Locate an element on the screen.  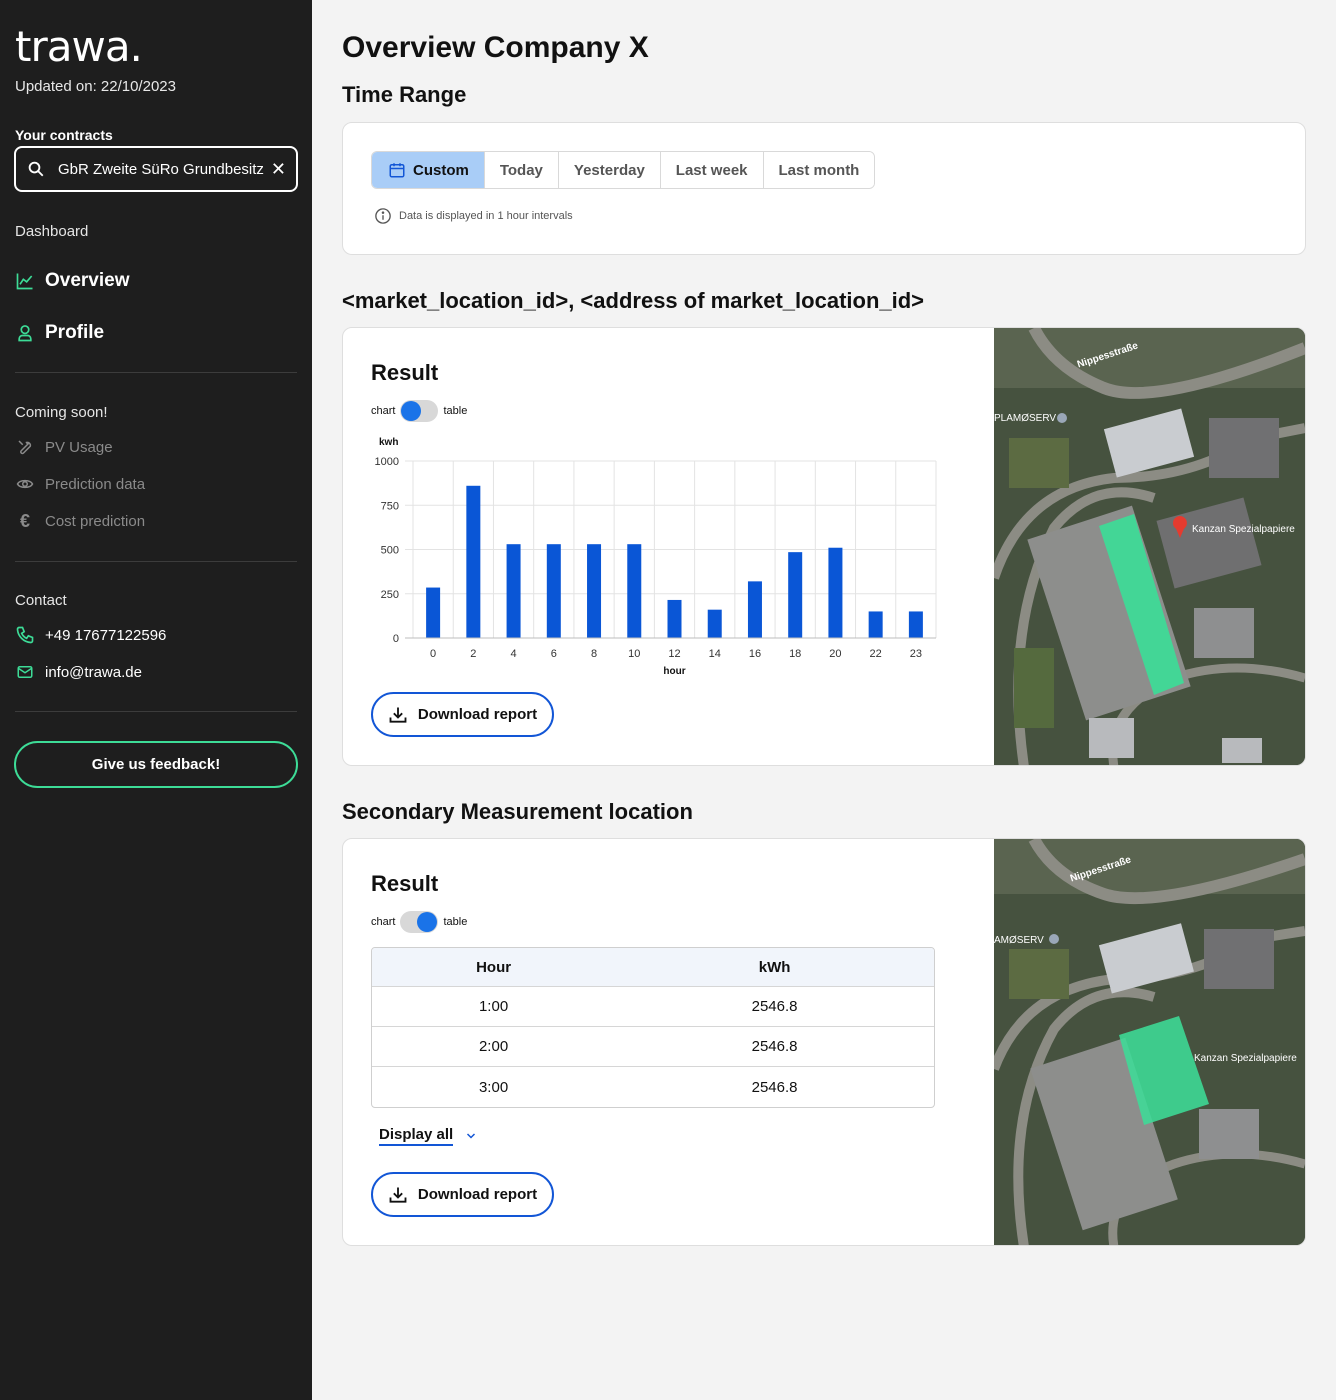
contract-search-input: GbR Zweite SüRo Grundbesitz ✕ is located at coordinates (156, 169).